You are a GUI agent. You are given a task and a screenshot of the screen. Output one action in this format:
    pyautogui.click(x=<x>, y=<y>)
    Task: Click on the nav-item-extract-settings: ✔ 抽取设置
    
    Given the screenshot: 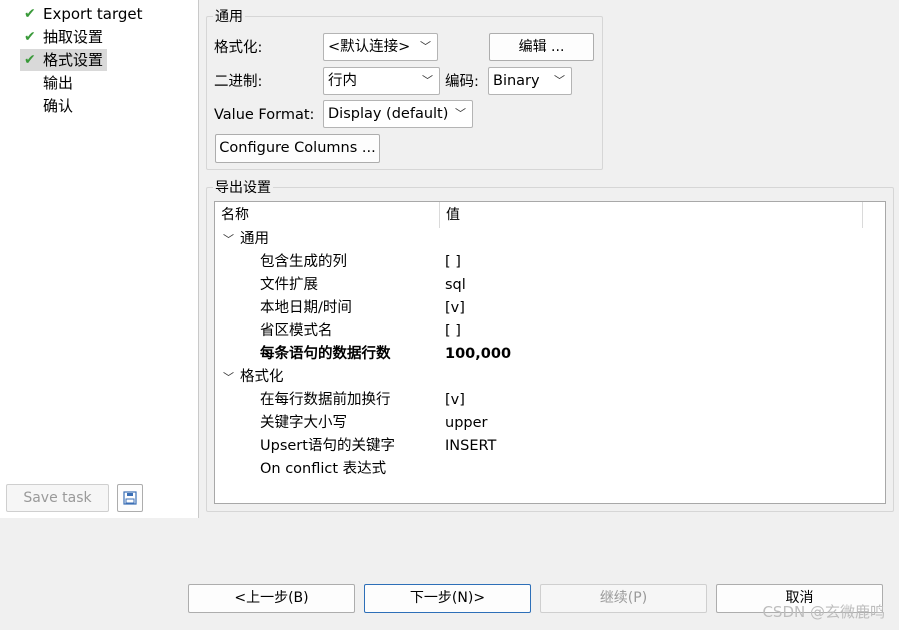 What is the action you would take?
    pyautogui.click(x=63, y=37)
    